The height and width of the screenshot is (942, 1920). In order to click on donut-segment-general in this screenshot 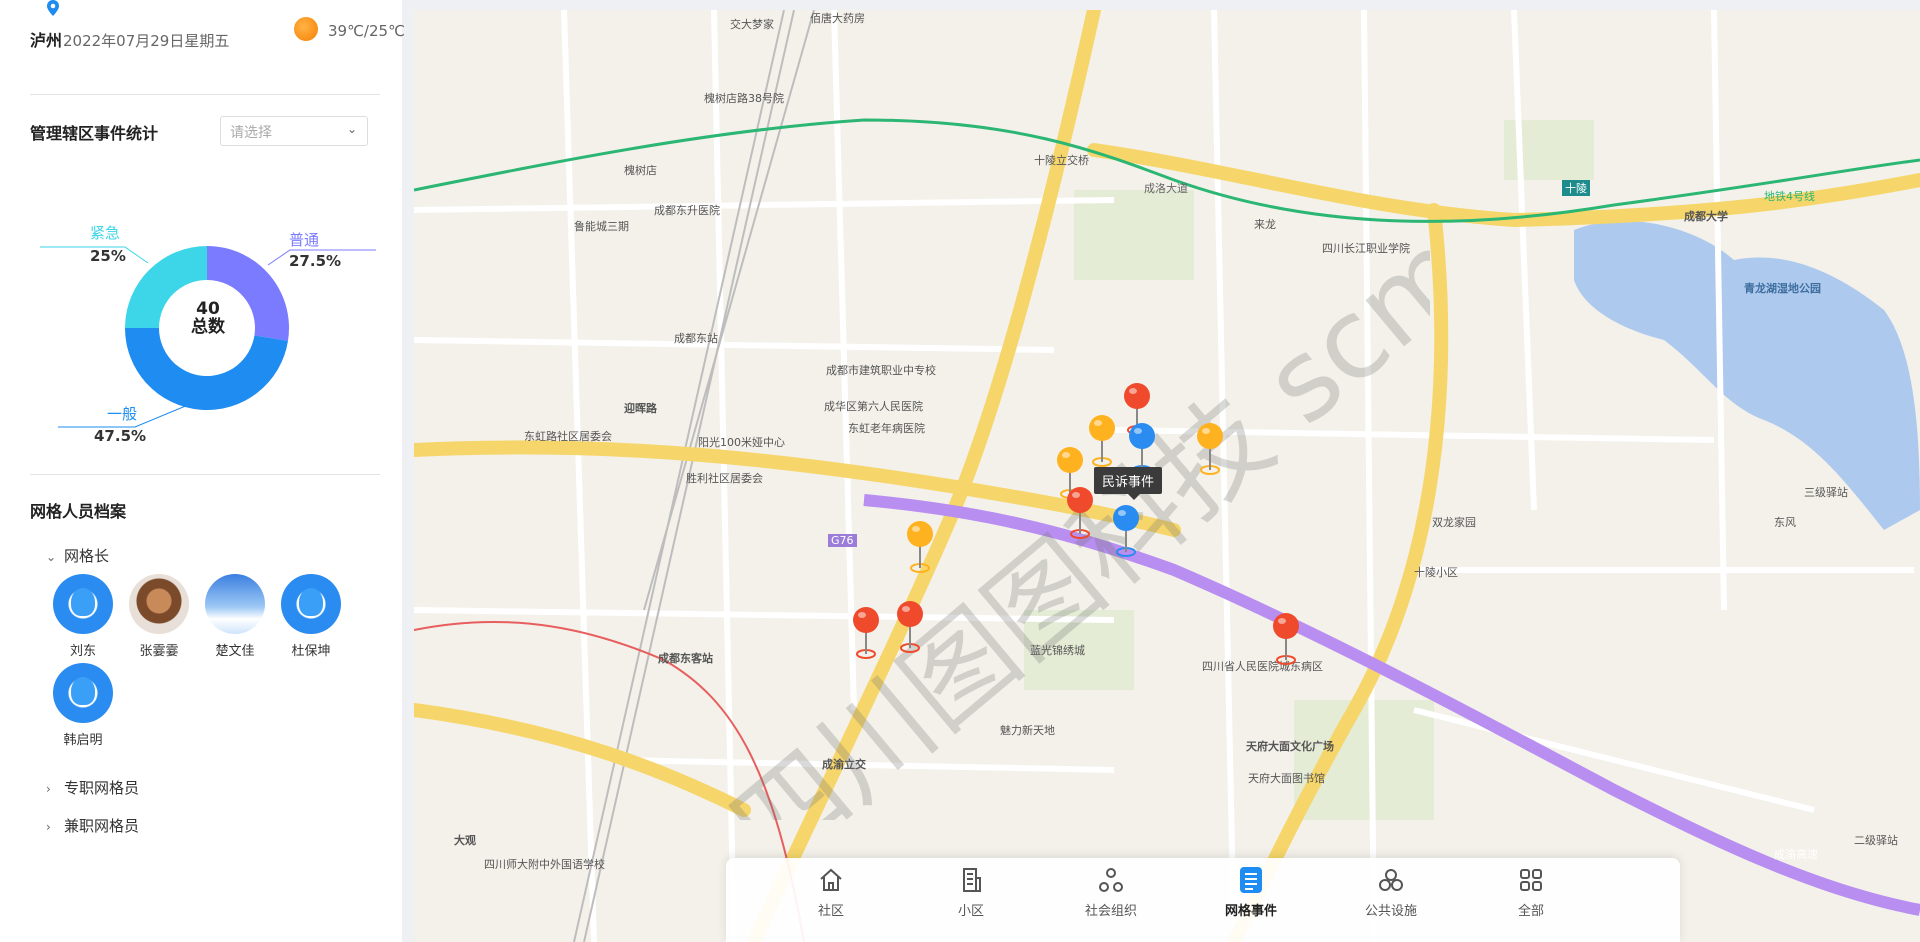, I will do `click(206, 369)`.